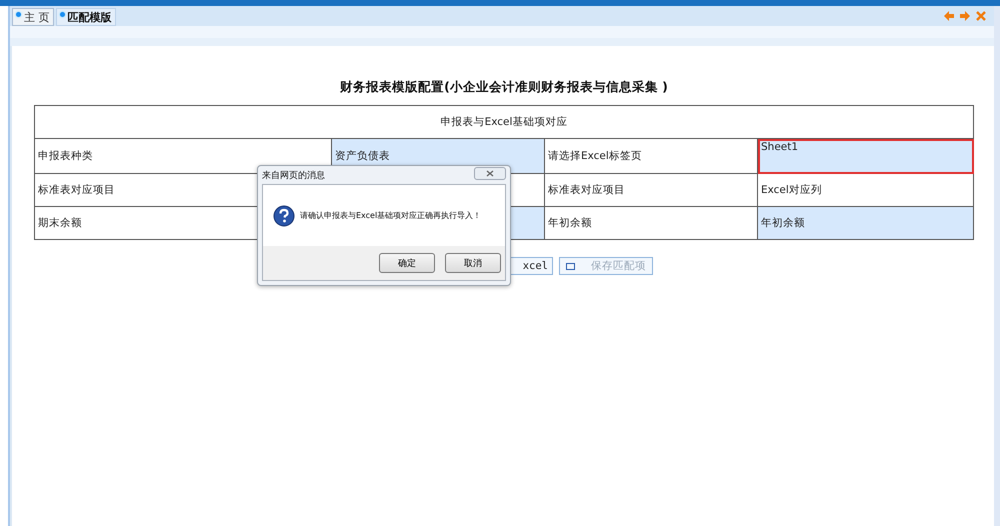  Describe the element at coordinates (473, 263) in the screenshot. I see `dialog-button: 取消` at that location.